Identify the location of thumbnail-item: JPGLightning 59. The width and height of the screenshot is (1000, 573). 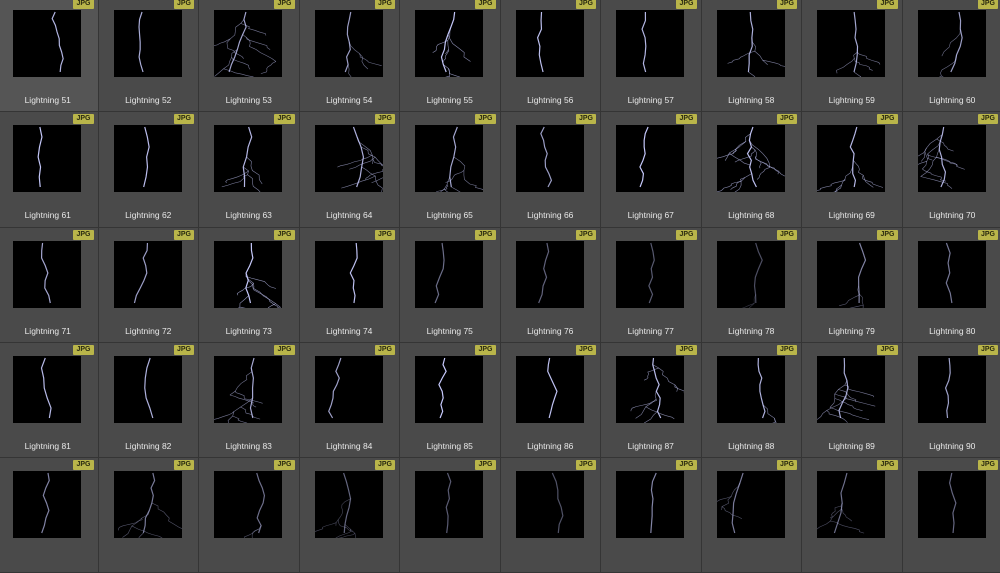
(852, 56).